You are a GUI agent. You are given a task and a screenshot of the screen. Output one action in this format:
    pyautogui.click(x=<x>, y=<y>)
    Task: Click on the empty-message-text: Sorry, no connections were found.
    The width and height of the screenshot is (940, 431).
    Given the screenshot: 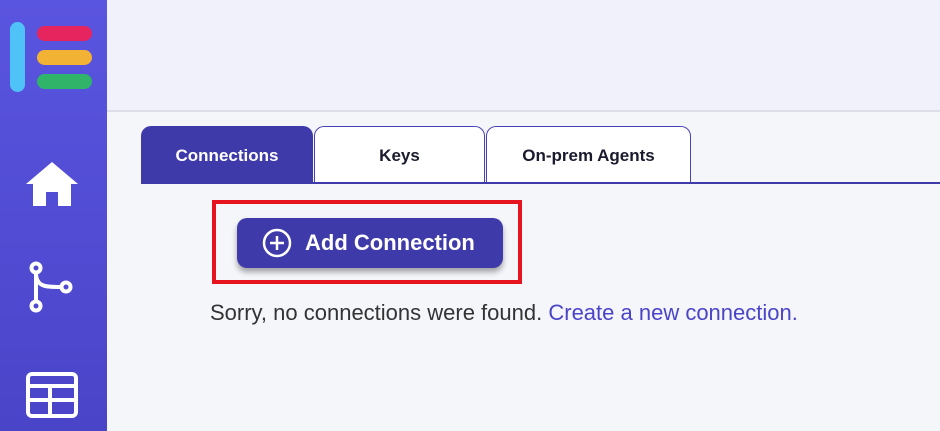 What is the action you would take?
    pyautogui.click(x=376, y=312)
    